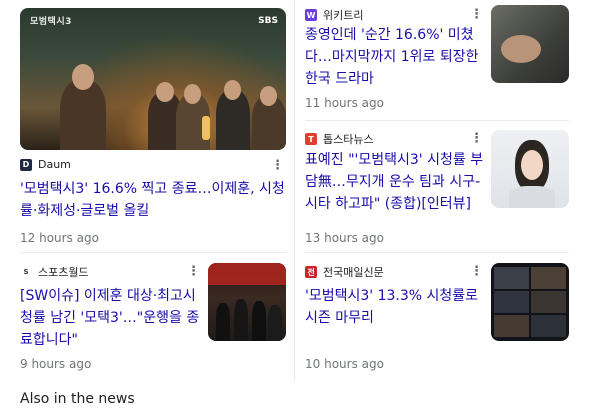 Image resolution: width=600 pixels, height=411 pixels. I want to click on section-heading: Also in the news, so click(77, 399).